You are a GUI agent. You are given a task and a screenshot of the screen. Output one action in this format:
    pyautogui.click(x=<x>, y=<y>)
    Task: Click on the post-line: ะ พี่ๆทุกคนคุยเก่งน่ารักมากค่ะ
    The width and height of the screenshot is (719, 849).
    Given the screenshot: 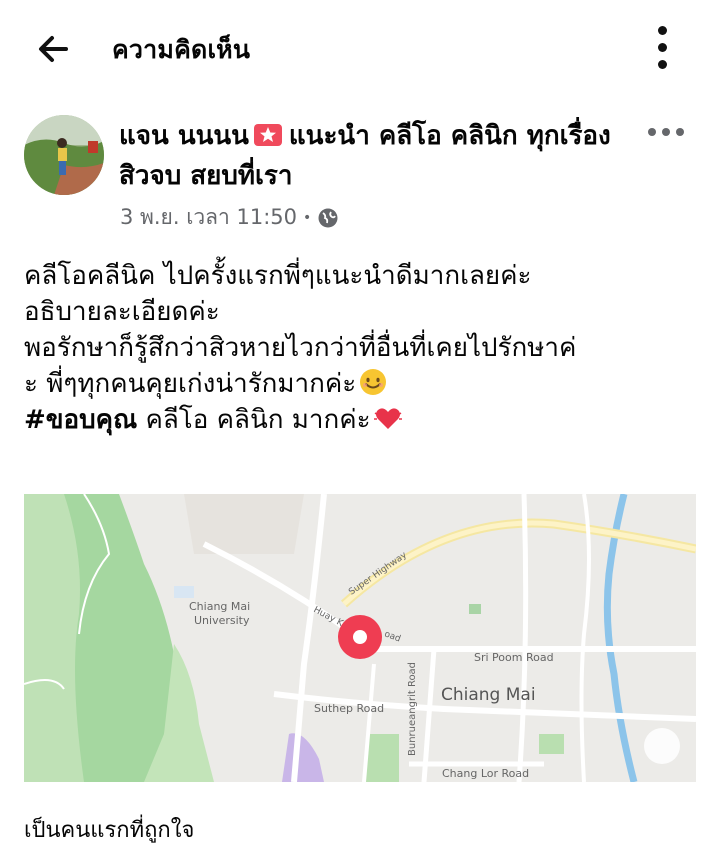 What is the action you would take?
    pyautogui.click(x=190, y=384)
    